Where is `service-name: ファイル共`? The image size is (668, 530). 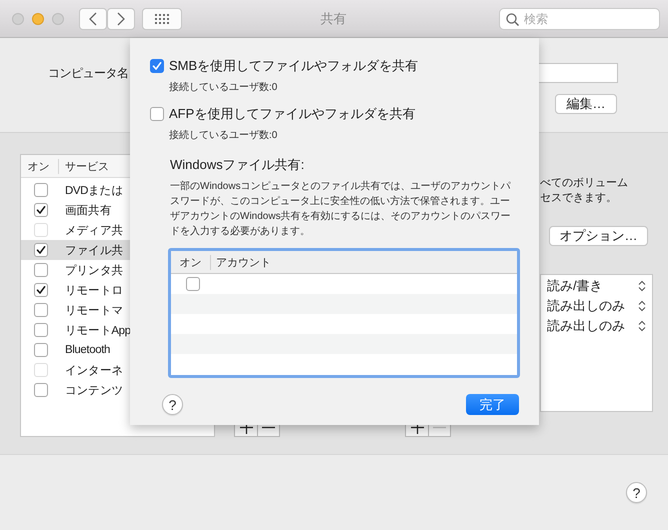
service-name: ファイル共 is located at coordinates (94, 251).